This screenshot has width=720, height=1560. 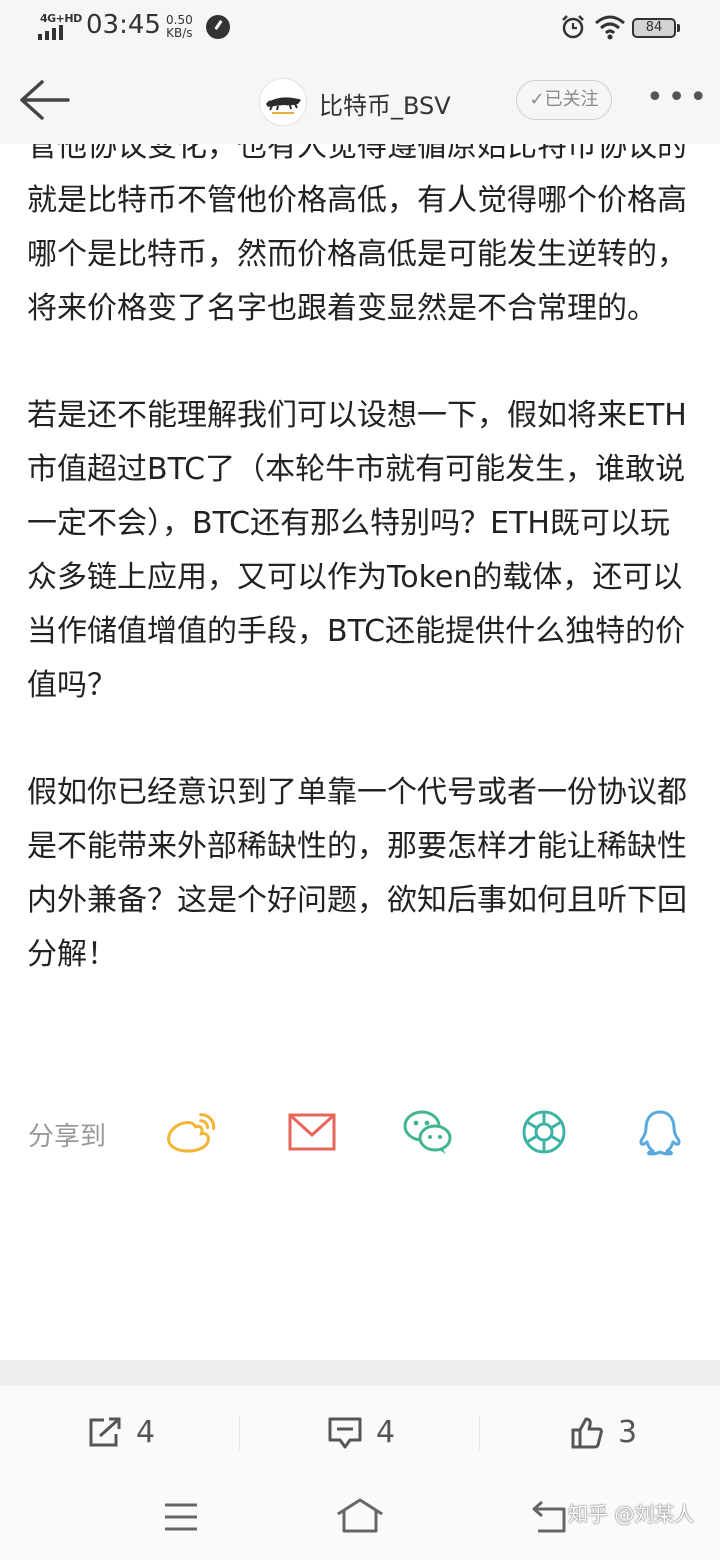 What do you see at coordinates (360, 1516) in the screenshot?
I see `home-icon` at bounding box center [360, 1516].